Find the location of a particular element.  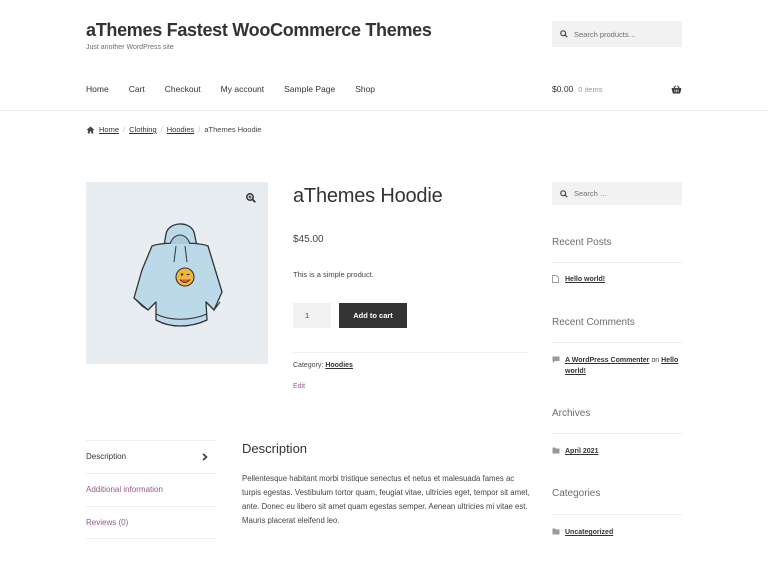

archives-title: Archives is located at coordinates (571, 413).